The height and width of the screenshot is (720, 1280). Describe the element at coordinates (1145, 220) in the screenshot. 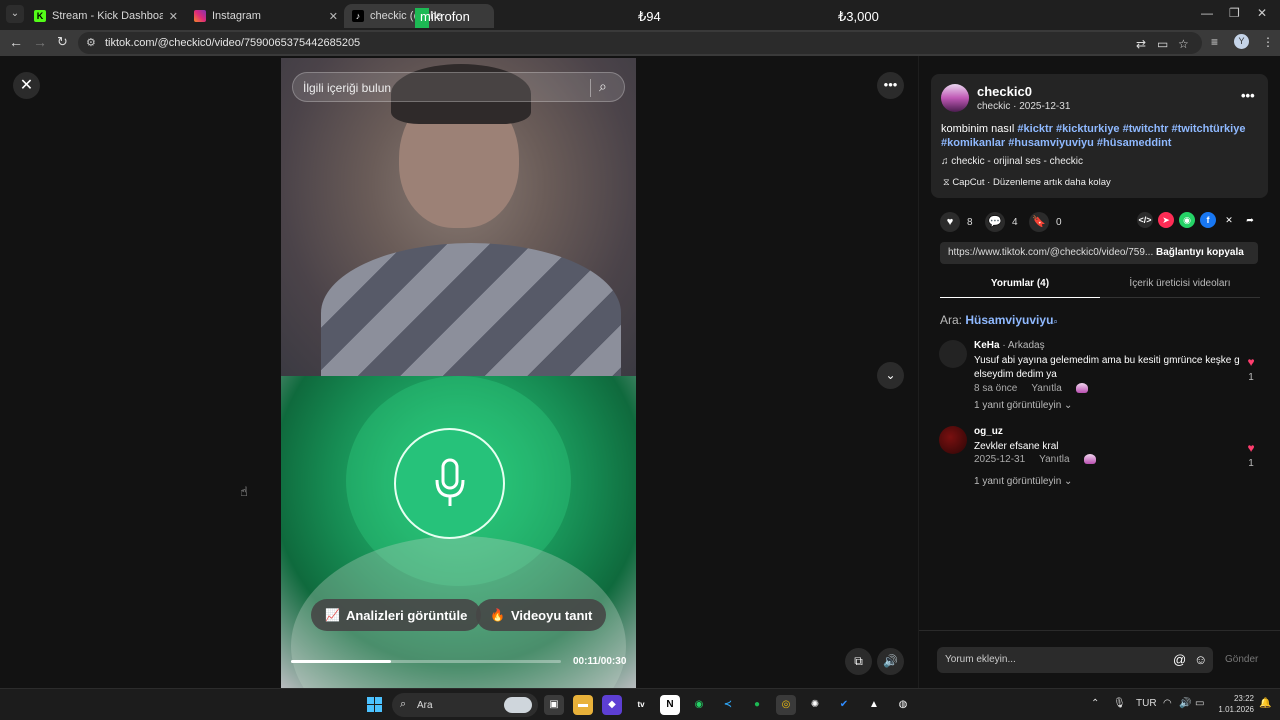

I see `embed-icon: </>` at that location.